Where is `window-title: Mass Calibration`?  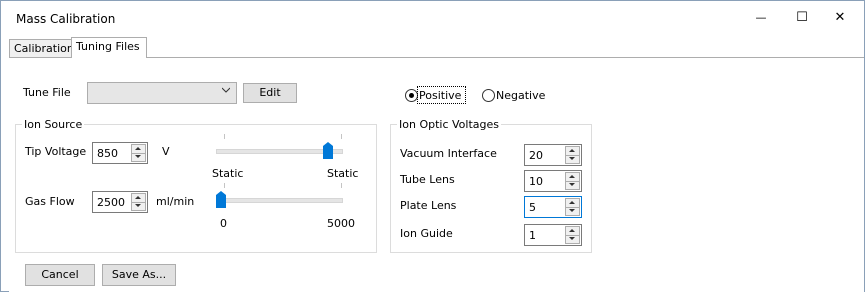 window-title: Mass Calibration is located at coordinates (66, 19).